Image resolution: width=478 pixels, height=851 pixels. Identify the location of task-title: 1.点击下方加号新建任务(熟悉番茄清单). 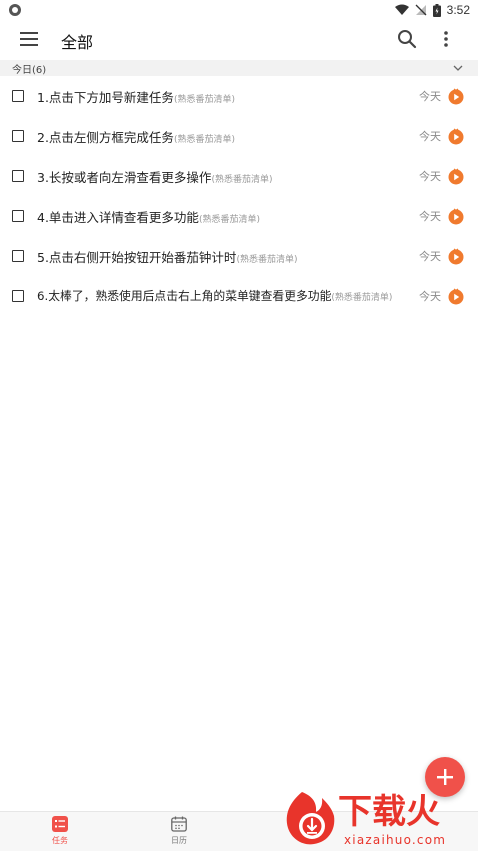
(136, 96).